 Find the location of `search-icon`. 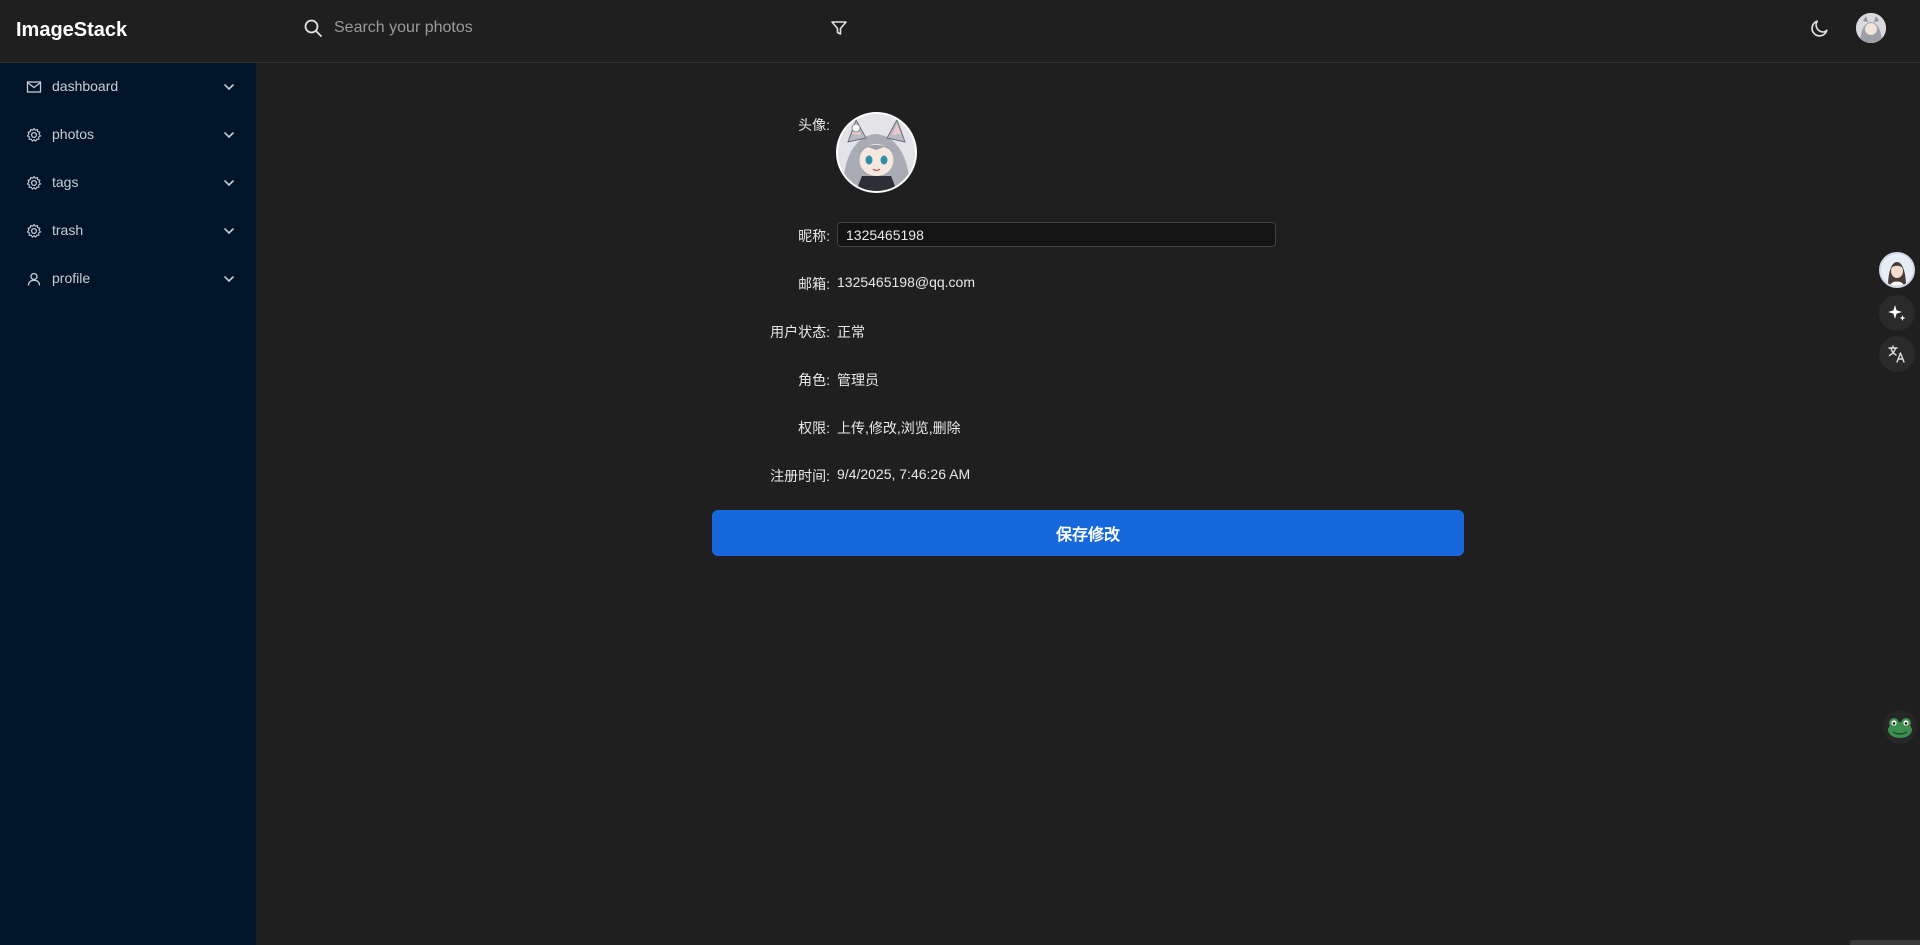

search-icon is located at coordinates (313, 28).